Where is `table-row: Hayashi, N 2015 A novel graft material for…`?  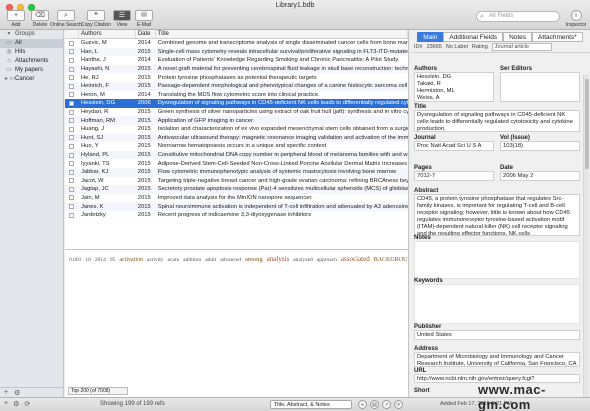 table-row: Hayashi, N 2015 A novel graft material for… is located at coordinates (236, 69).